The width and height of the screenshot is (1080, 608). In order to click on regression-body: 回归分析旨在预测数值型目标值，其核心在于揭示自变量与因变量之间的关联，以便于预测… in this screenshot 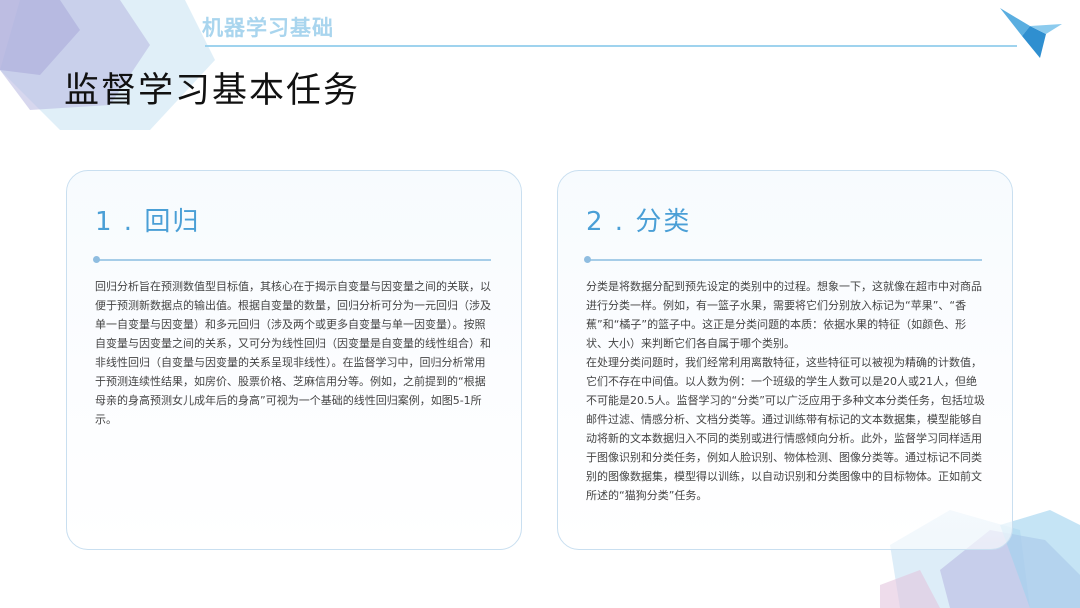, I will do `click(295, 353)`.